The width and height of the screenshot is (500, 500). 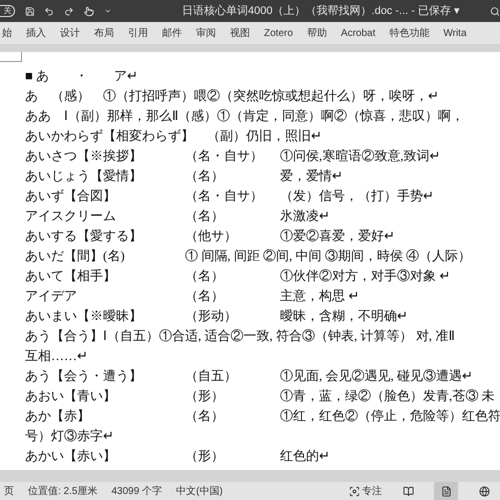 What do you see at coordinates (320, 296) in the screenshot?
I see `definition: 主意，构思 ↵` at bounding box center [320, 296].